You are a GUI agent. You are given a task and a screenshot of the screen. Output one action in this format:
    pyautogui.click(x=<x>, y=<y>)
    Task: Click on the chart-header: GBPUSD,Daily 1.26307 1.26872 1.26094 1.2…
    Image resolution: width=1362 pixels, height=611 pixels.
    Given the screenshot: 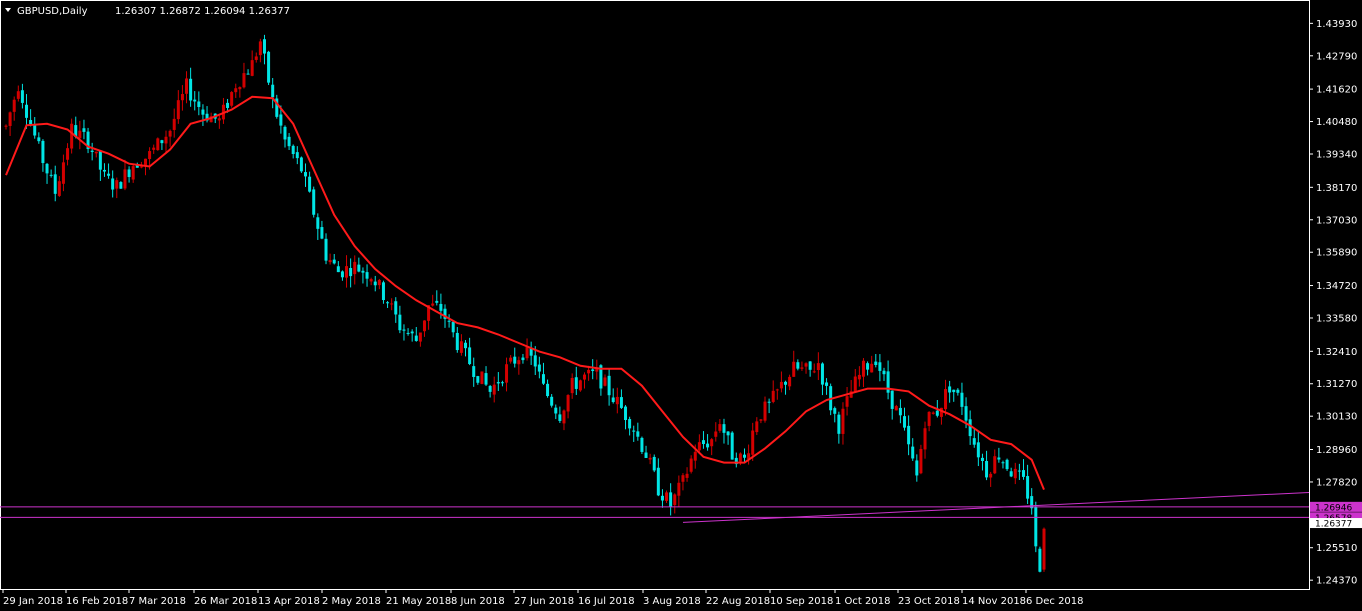 What is the action you would take?
    pyautogui.click(x=147, y=11)
    